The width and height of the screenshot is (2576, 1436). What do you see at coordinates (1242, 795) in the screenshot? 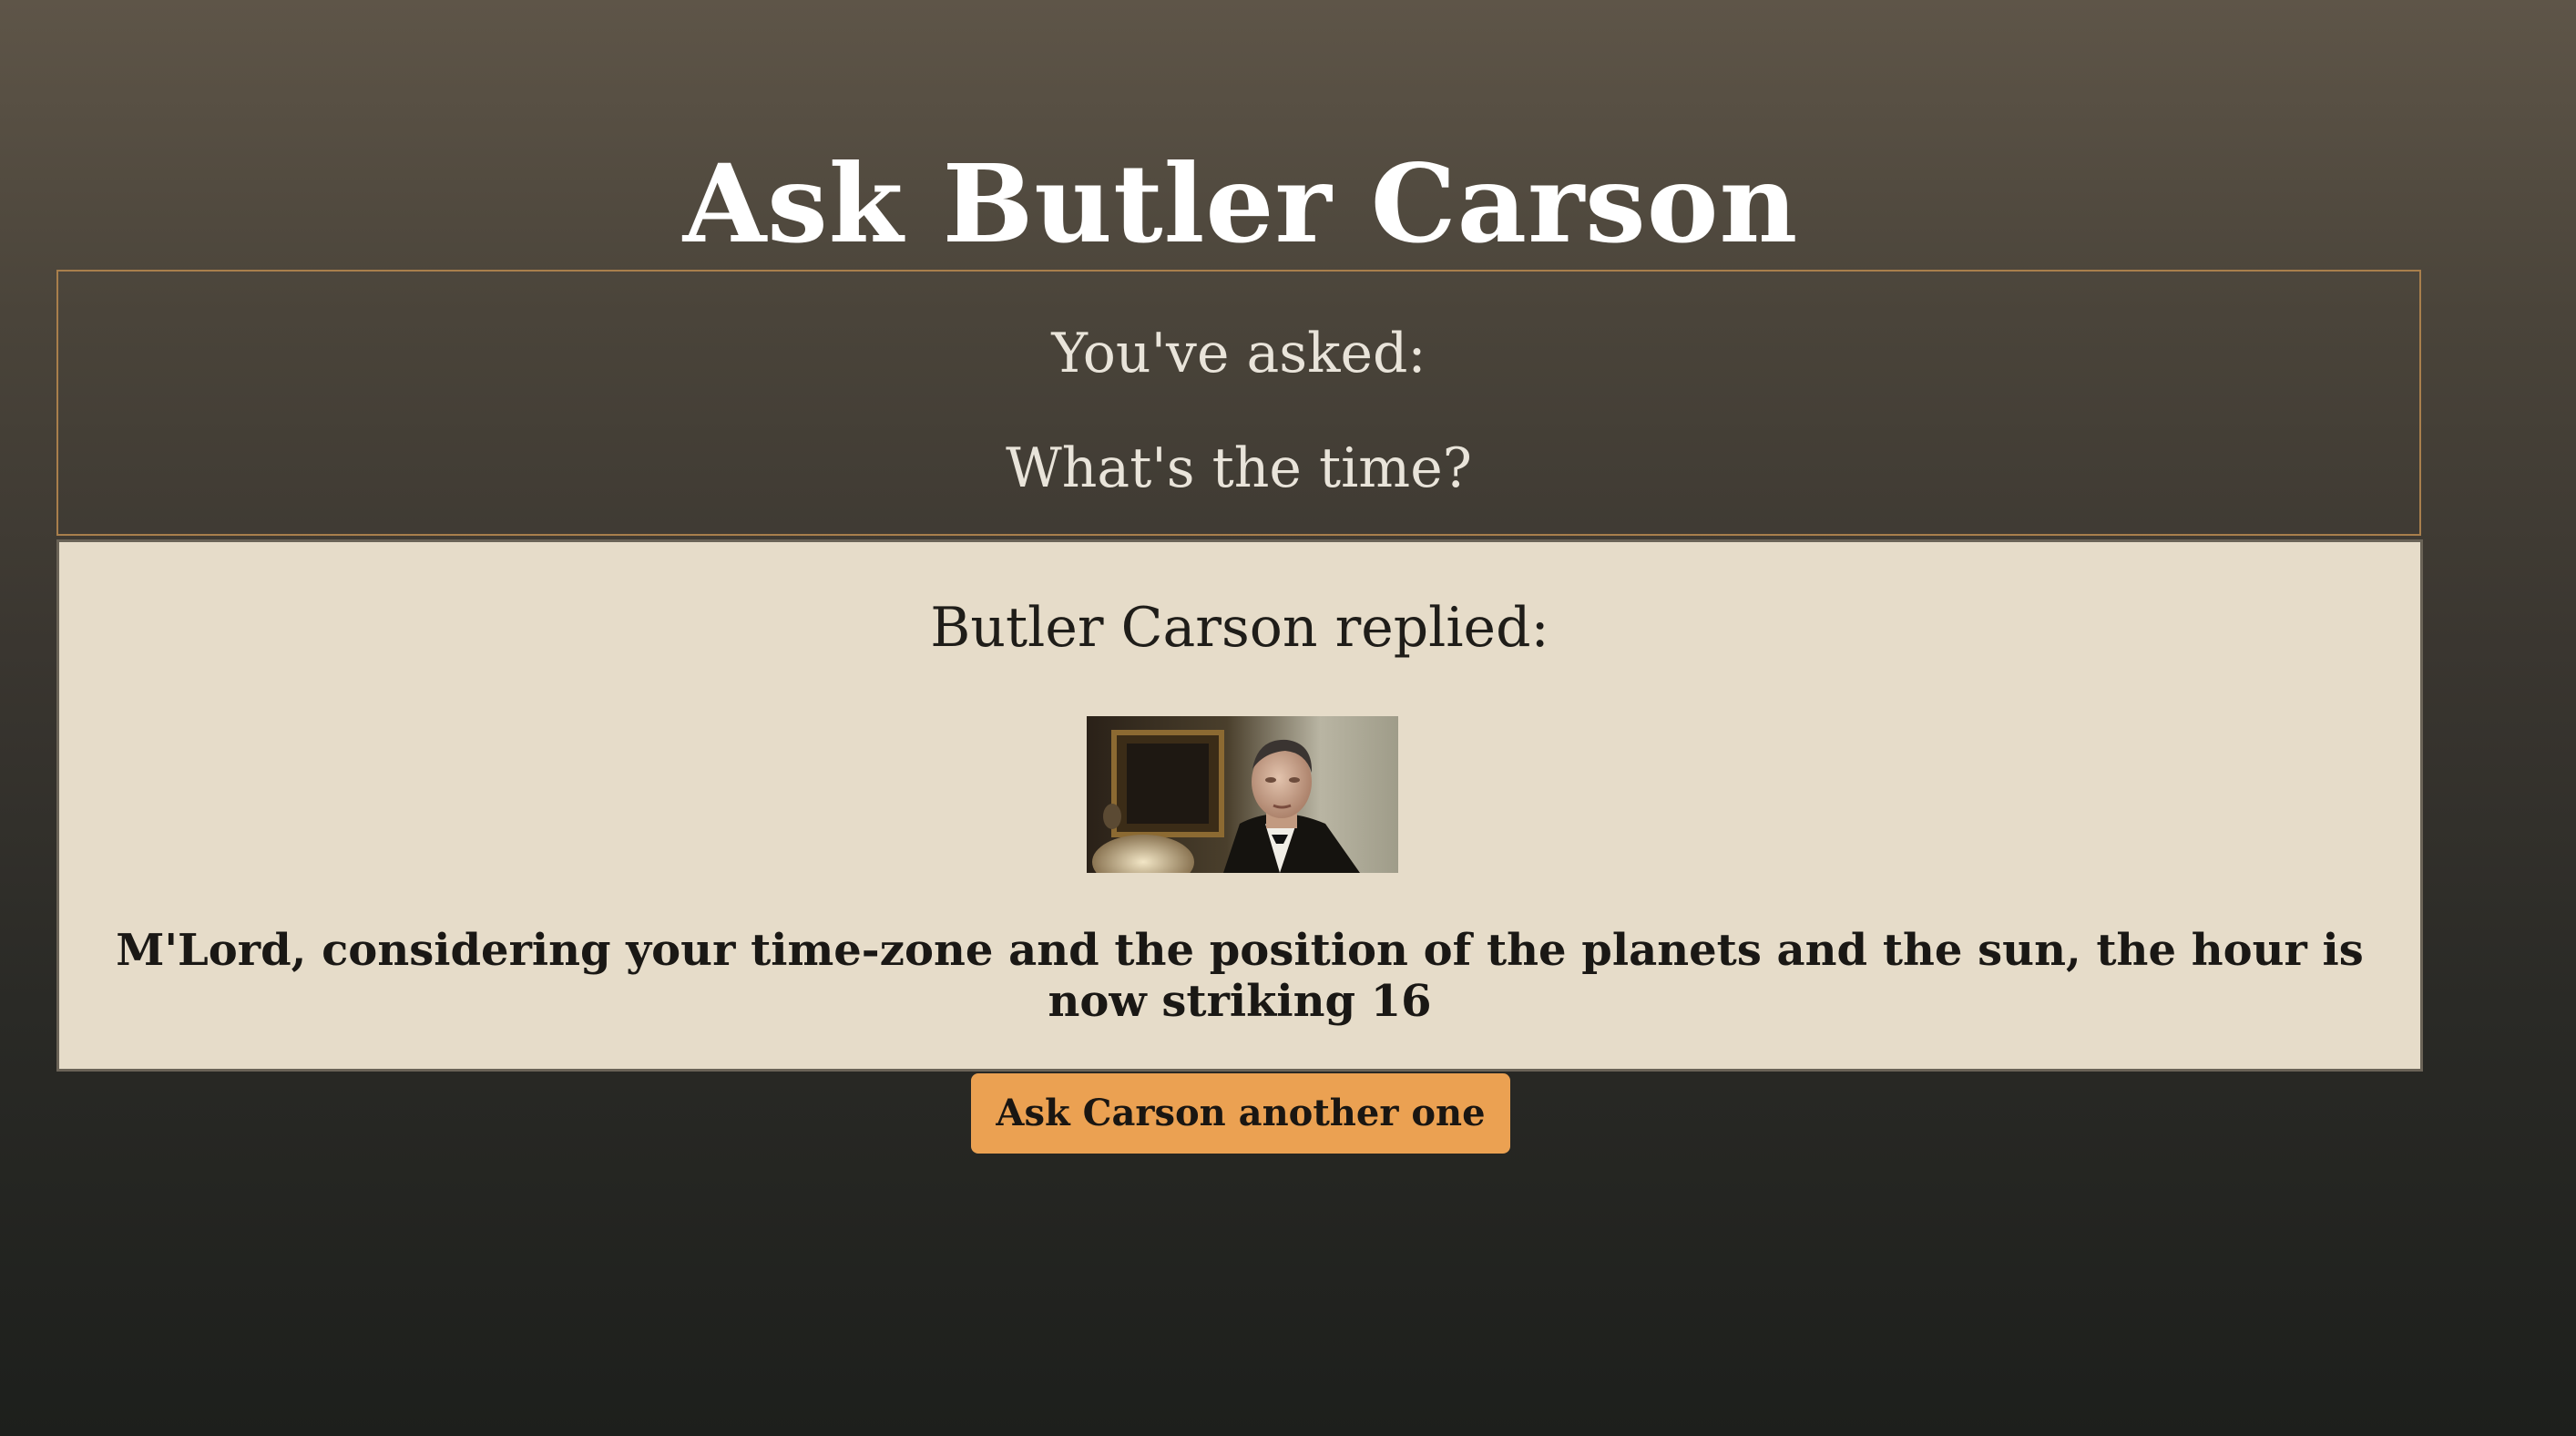
I see `butler-portrait-image` at bounding box center [1242, 795].